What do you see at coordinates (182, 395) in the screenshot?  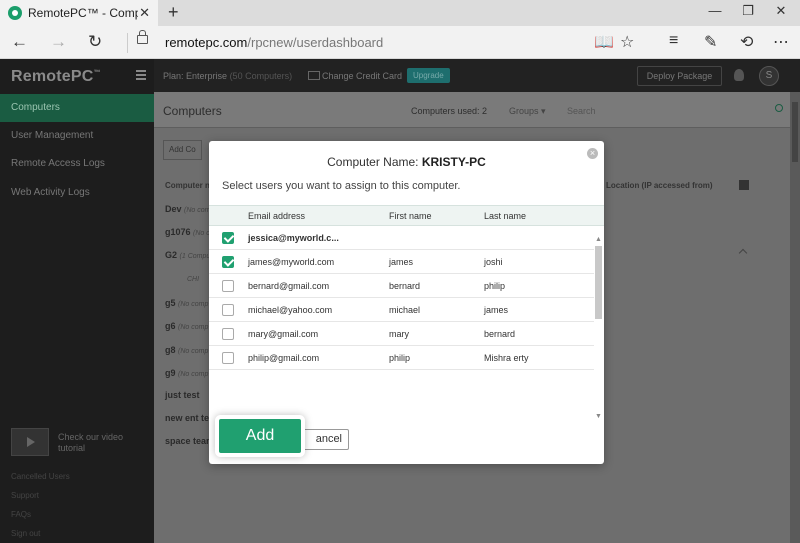 I see `group-row: just test` at bounding box center [182, 395].